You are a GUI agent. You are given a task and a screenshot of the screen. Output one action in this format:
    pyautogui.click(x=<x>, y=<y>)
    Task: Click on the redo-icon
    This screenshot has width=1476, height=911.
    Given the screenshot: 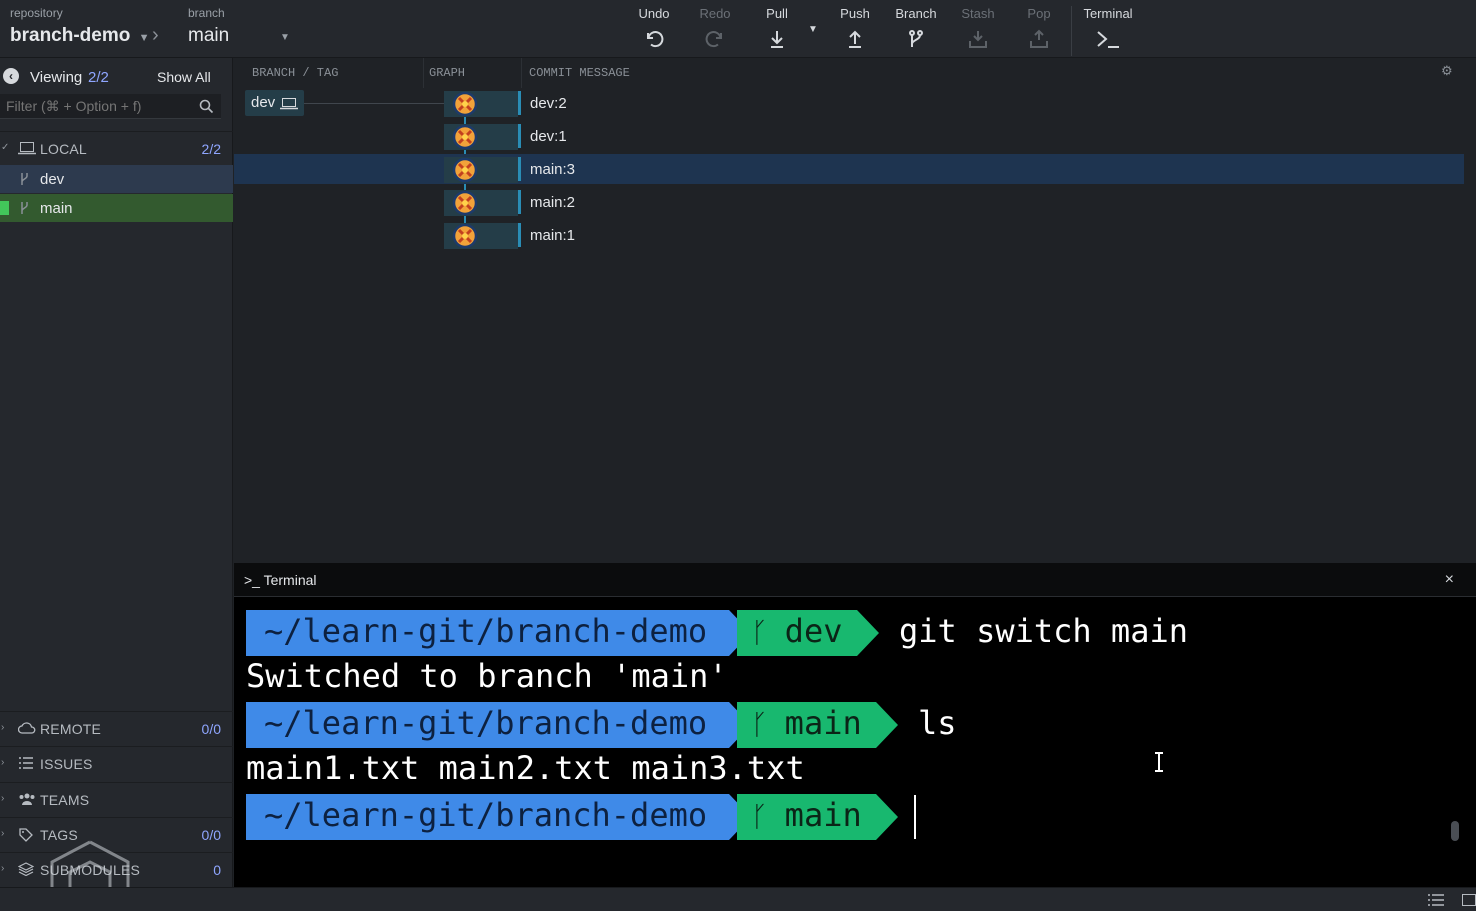 What is the action you would take?
    pyautogui.click(x=713, y=39)
    